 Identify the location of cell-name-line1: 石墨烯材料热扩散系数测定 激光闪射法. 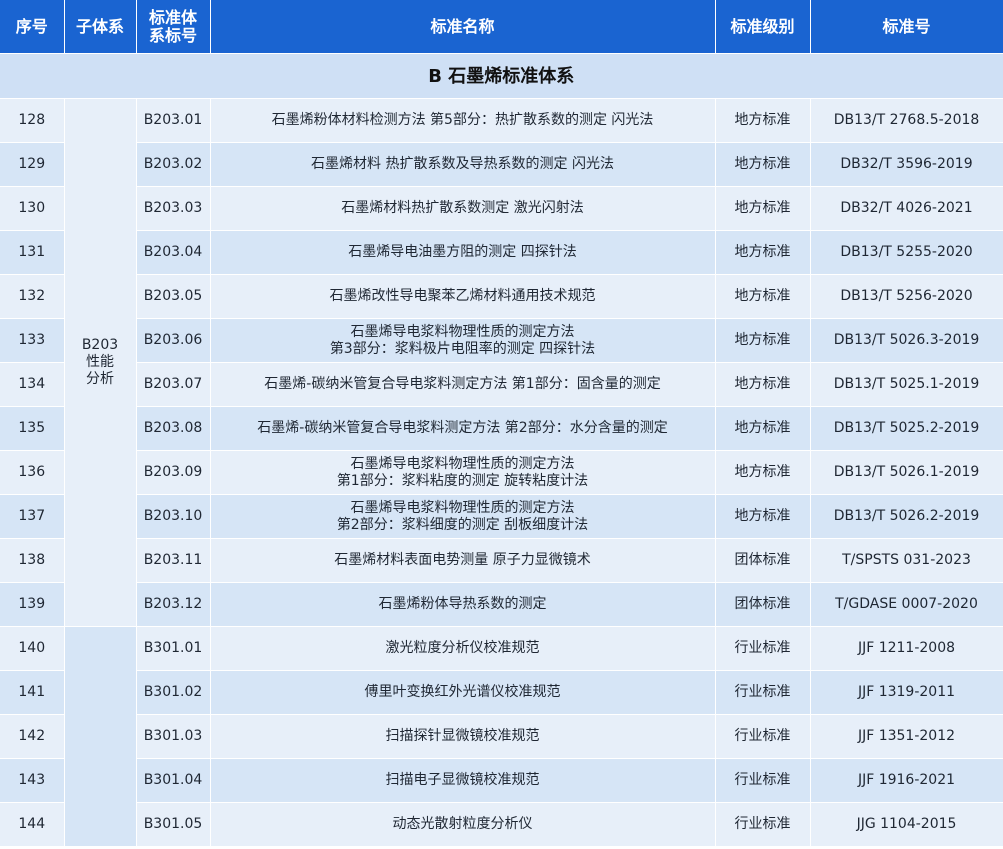
(462, 208).